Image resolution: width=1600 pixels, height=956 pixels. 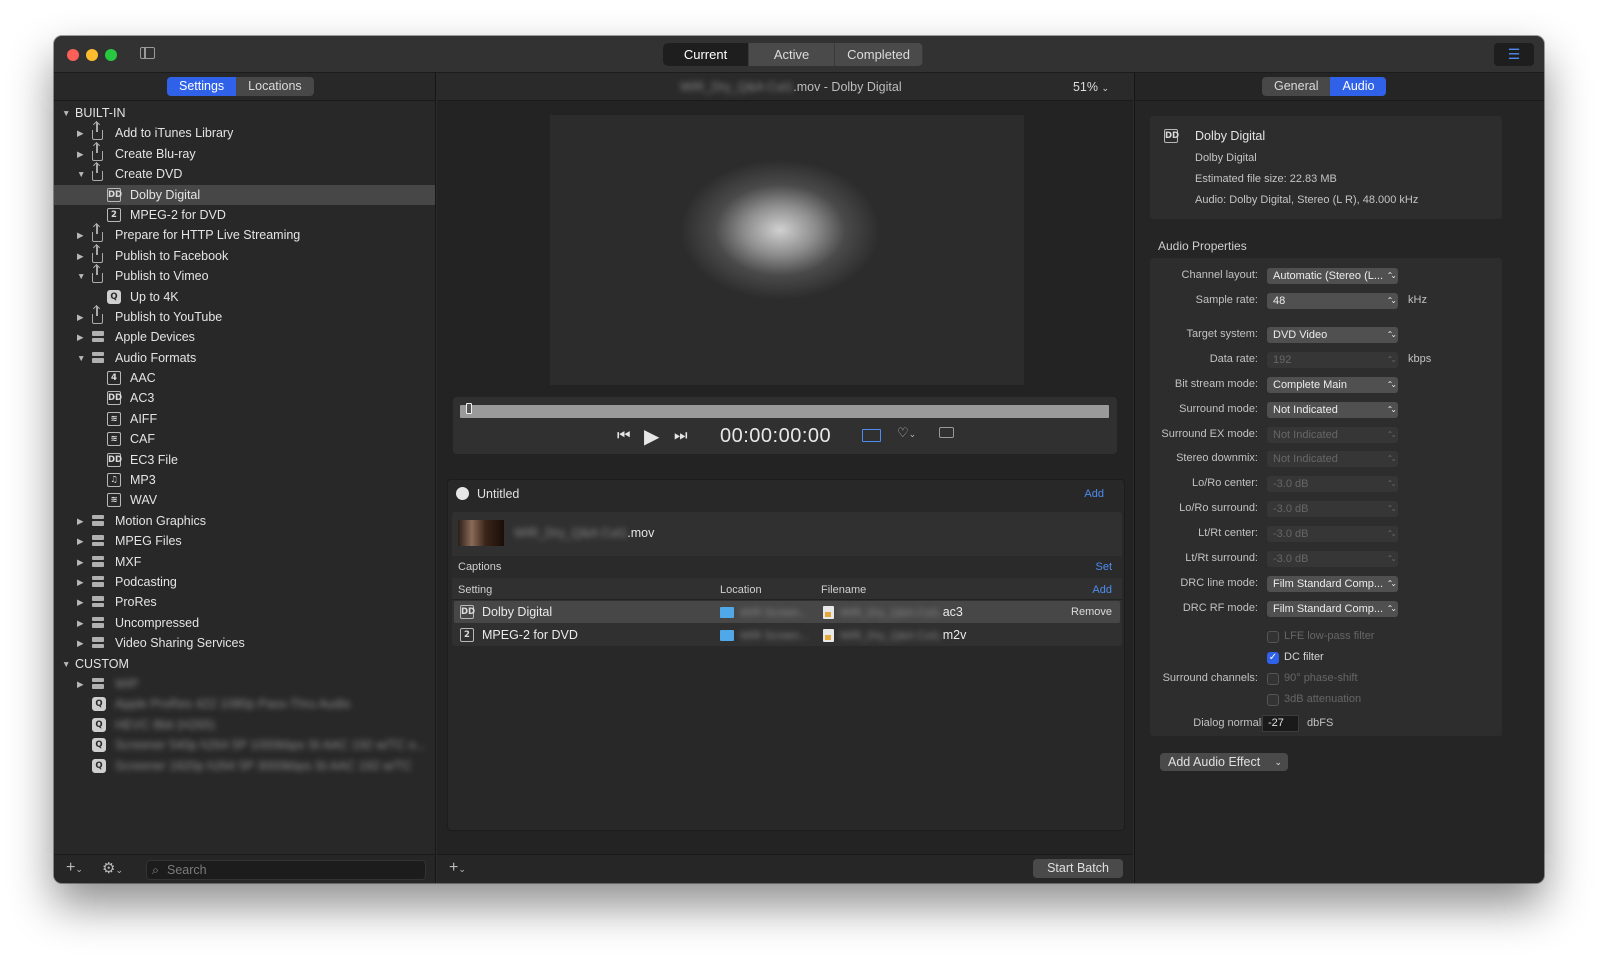 What do you see at coordinates (1078, 868) in the screenshot?
I see `start-batch-button: Start Batch` at bounding box center [1078, 868].